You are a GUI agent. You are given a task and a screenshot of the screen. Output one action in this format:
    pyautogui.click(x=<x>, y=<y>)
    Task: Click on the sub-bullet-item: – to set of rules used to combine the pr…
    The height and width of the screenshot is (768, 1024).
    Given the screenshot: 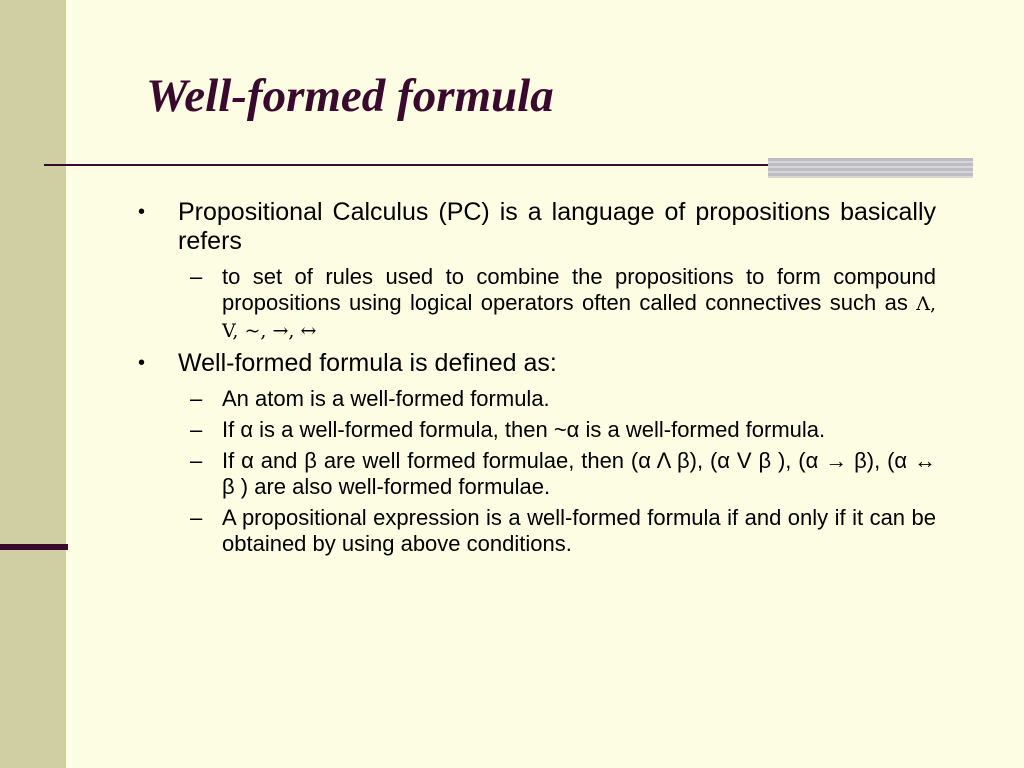 What is the action you would take?
    pyautogui.click(x=563, y=304)
    